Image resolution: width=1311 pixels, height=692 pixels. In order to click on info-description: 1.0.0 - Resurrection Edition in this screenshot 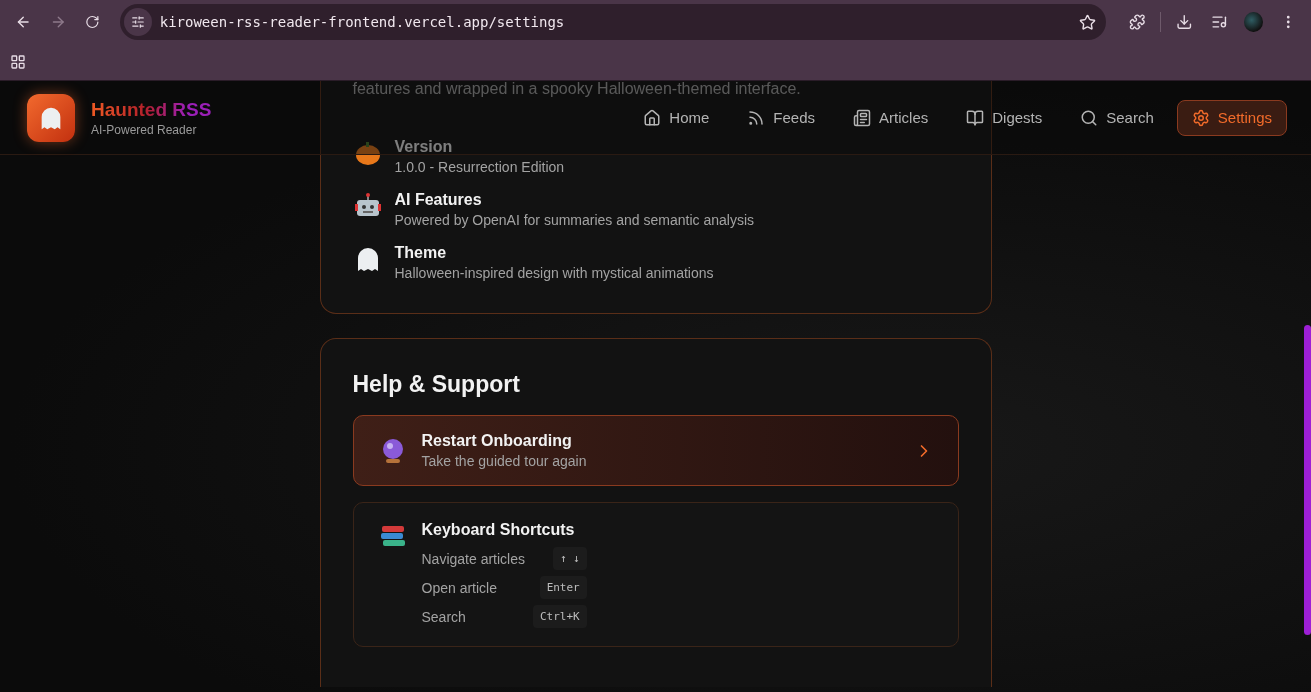, I will do `click(479, 167)`.